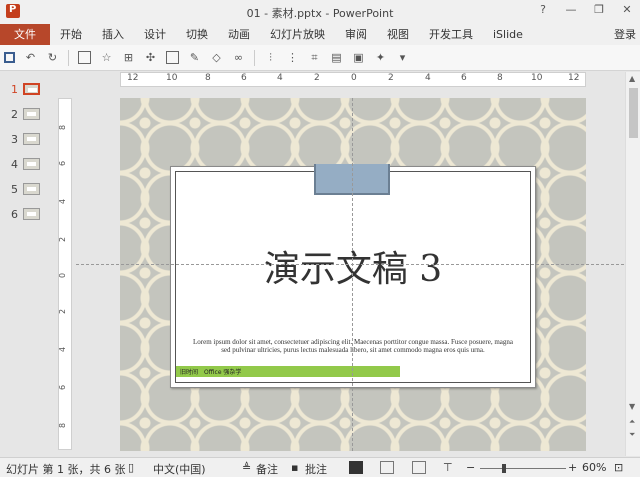  Describe the element at coordinates (618, 467) in the screenshot. I see `fit-slide-icon: ⊡` at that location.